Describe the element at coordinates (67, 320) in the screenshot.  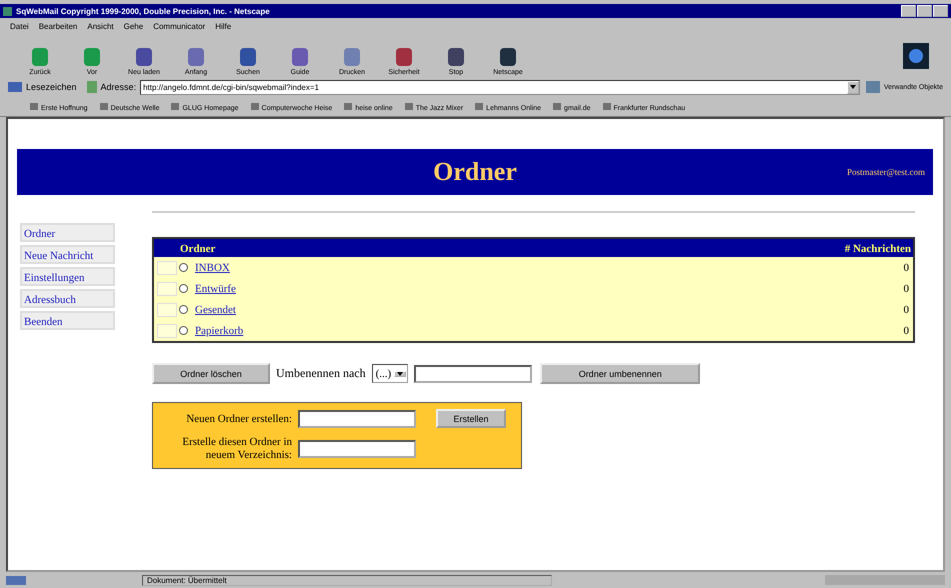
I see `sidebar-item: Beenden` at that location.